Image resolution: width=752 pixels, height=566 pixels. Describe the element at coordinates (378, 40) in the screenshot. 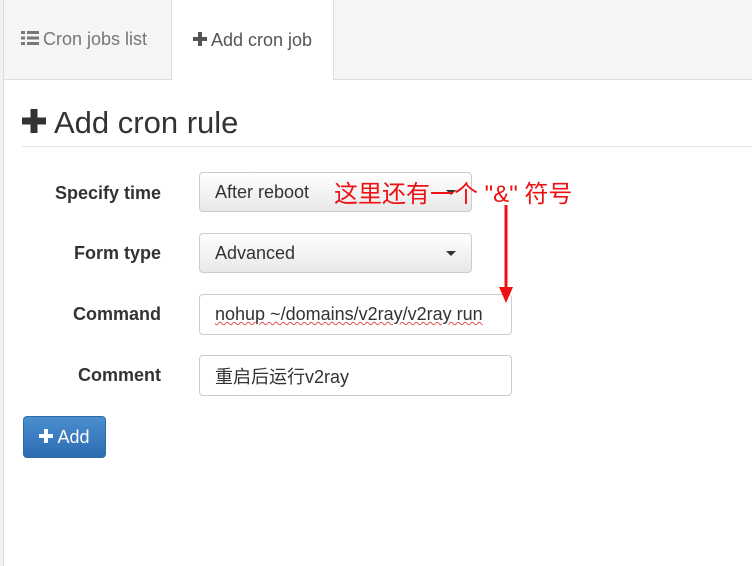

I see `tab-bar: Cron jobs list Add cron job` at that location.